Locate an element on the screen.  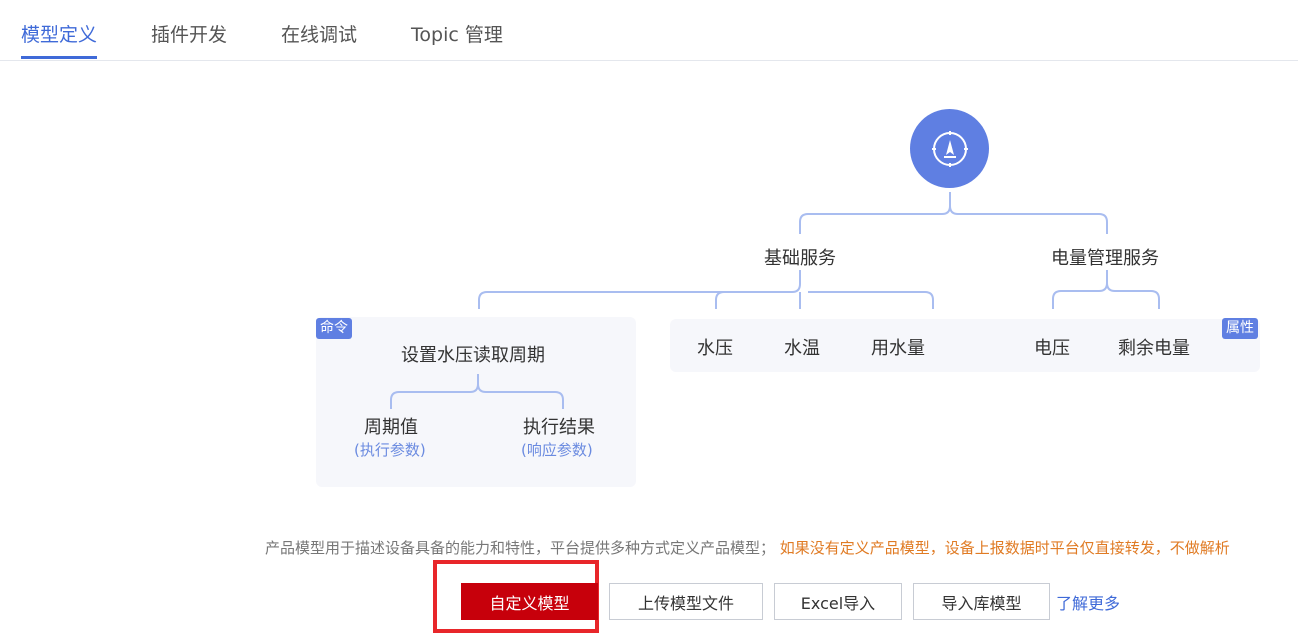
property-tag: 属性 is located at coordinates (1240, 328).